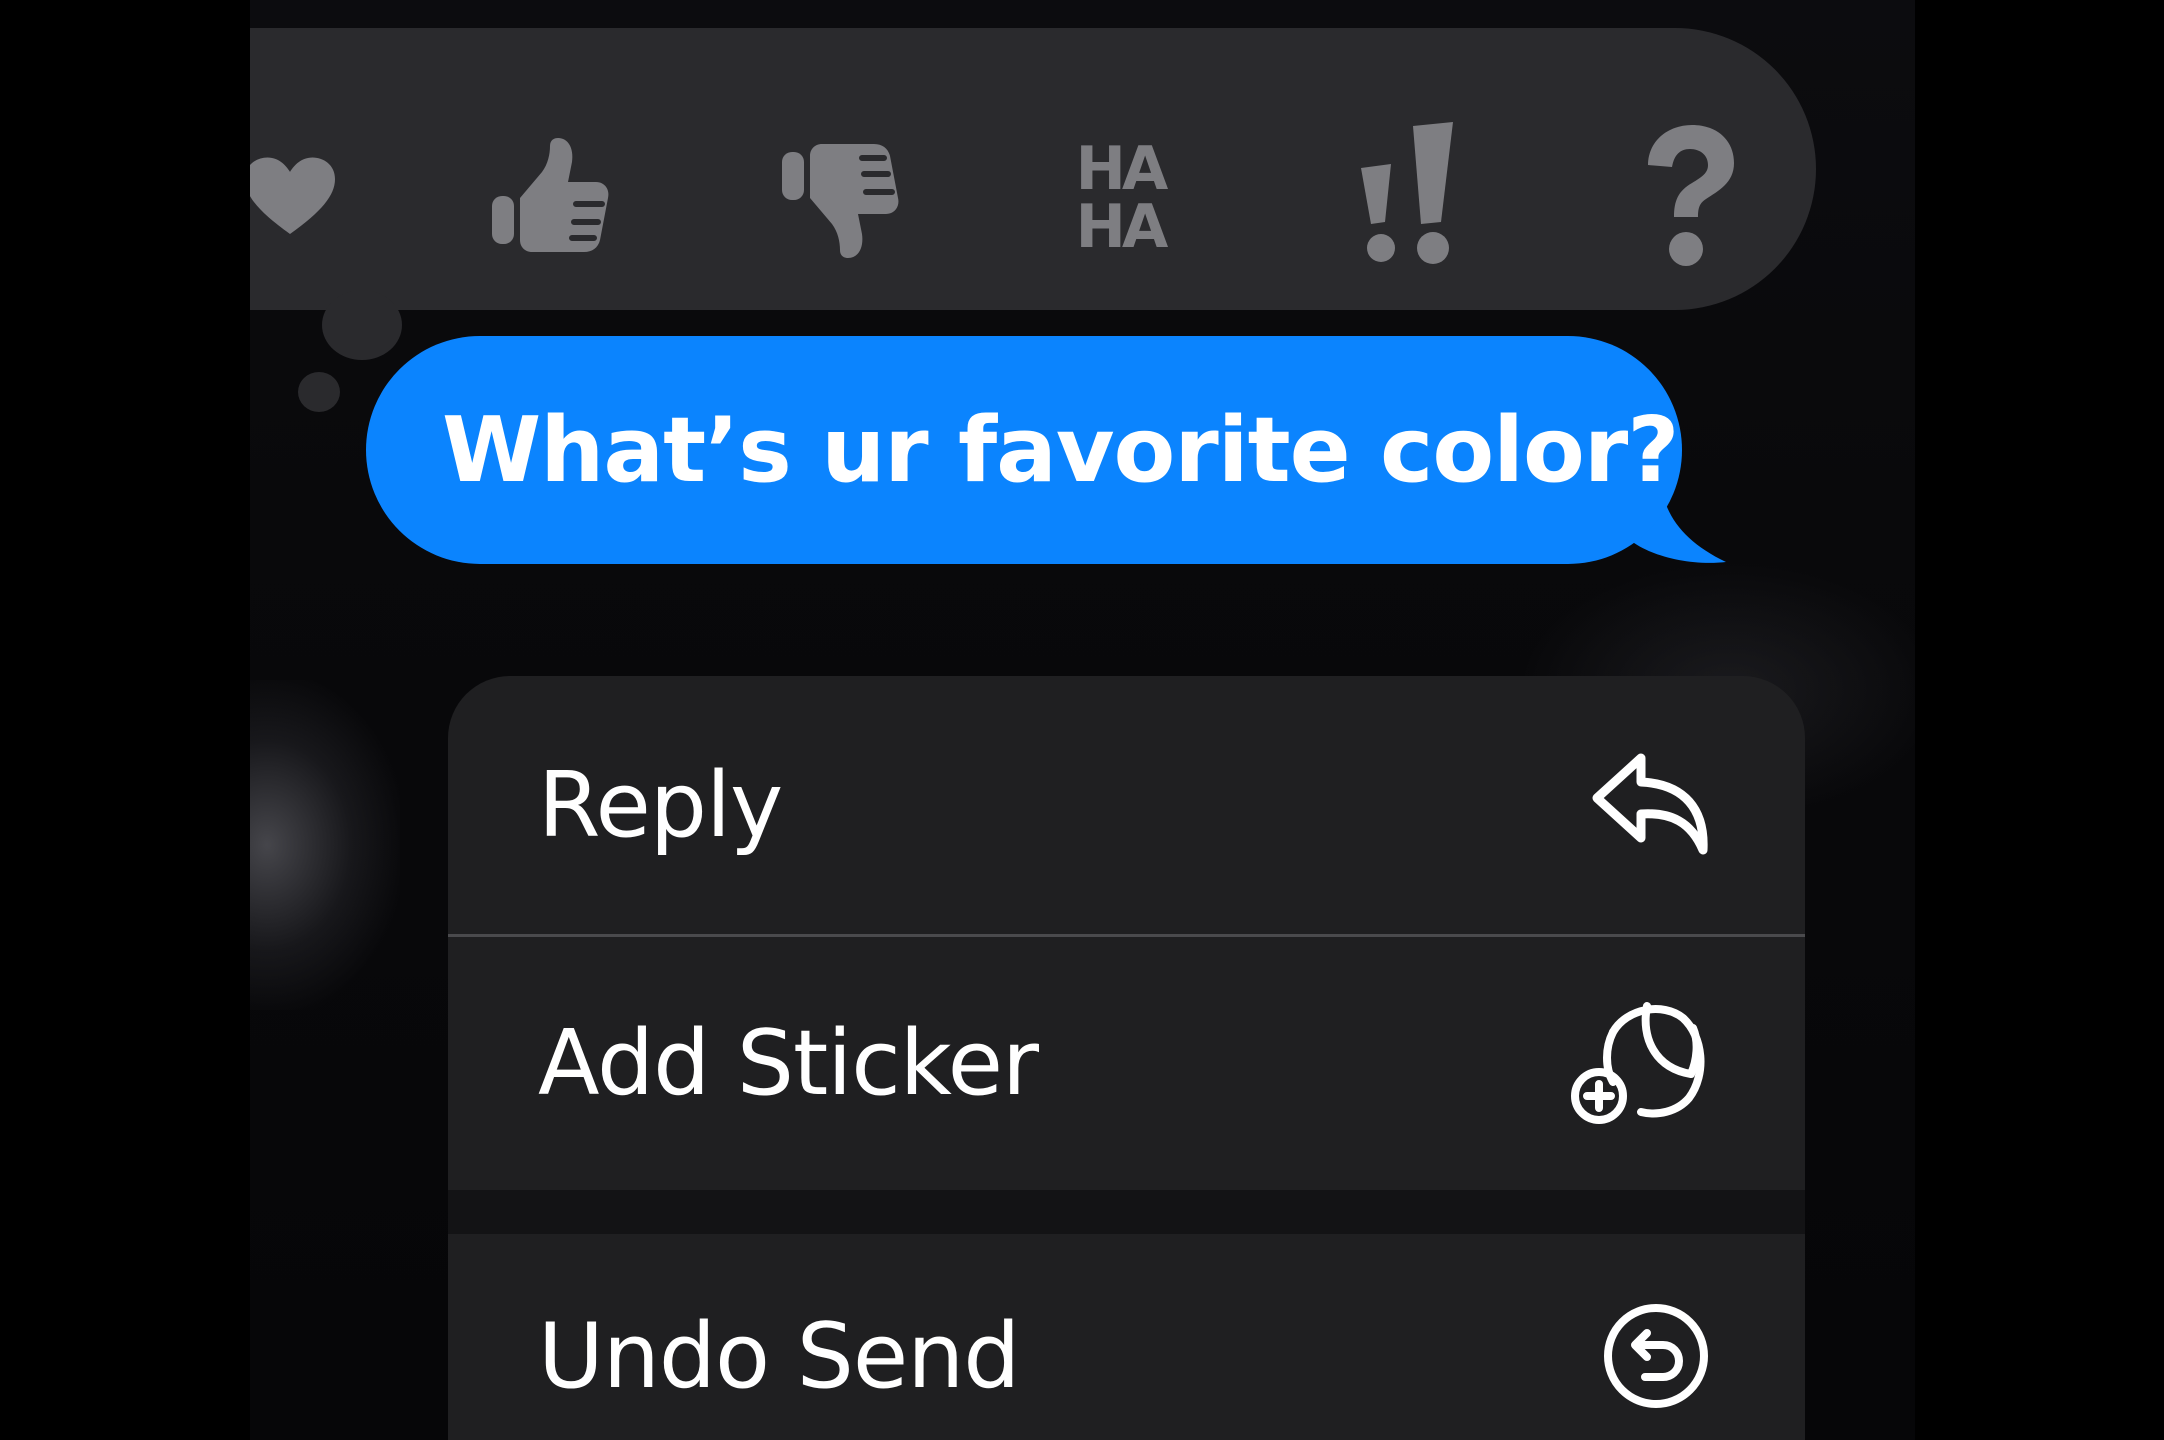 The height and width of the screenshot is (1440, 2164). I want to click on tapback-heart, so click(300, 198).